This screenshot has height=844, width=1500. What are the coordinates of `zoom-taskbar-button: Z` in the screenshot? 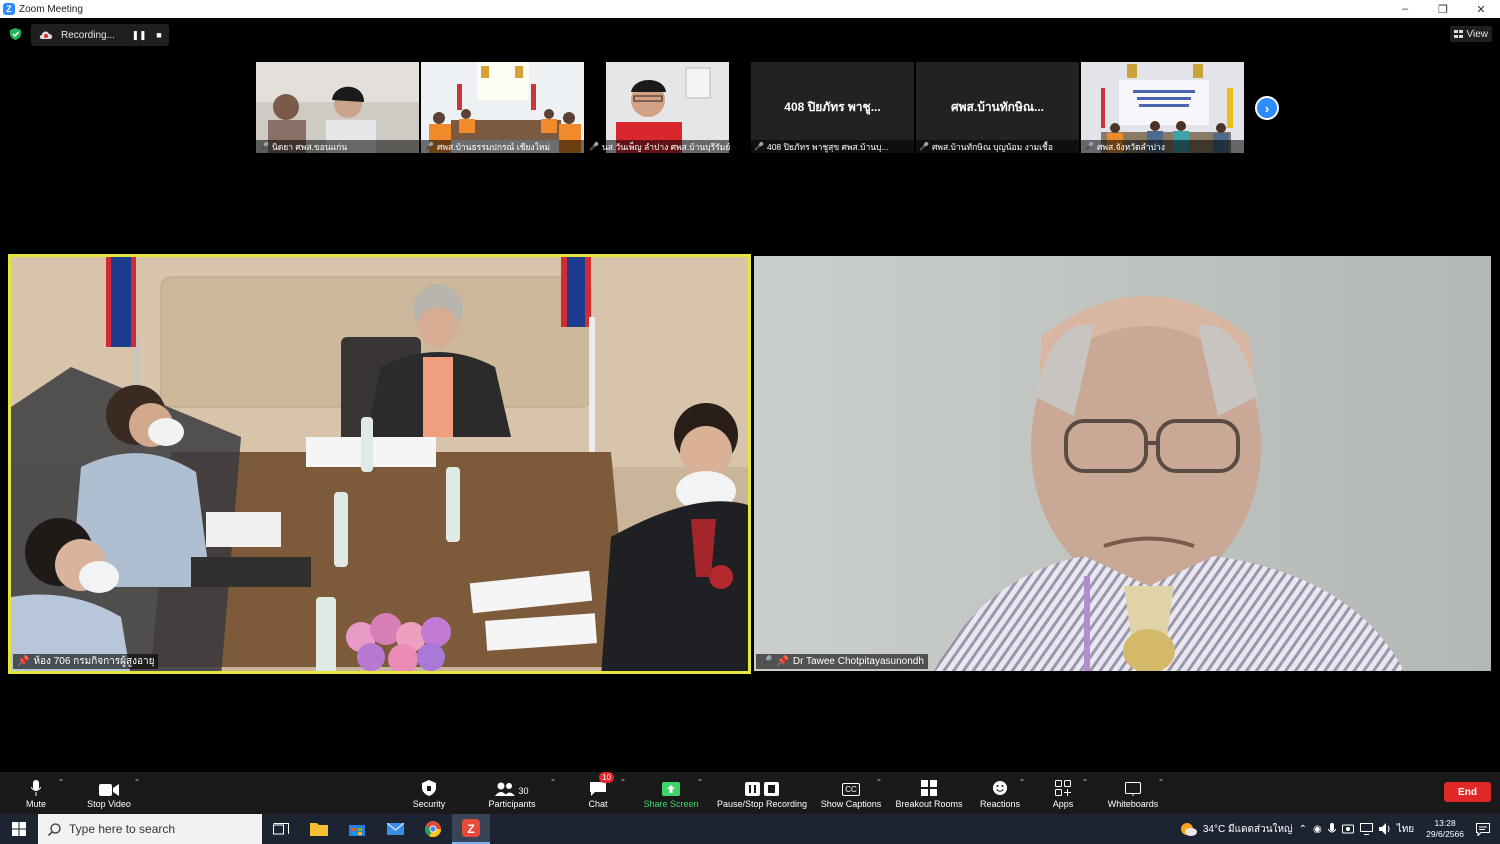 It's located at (471, 829).